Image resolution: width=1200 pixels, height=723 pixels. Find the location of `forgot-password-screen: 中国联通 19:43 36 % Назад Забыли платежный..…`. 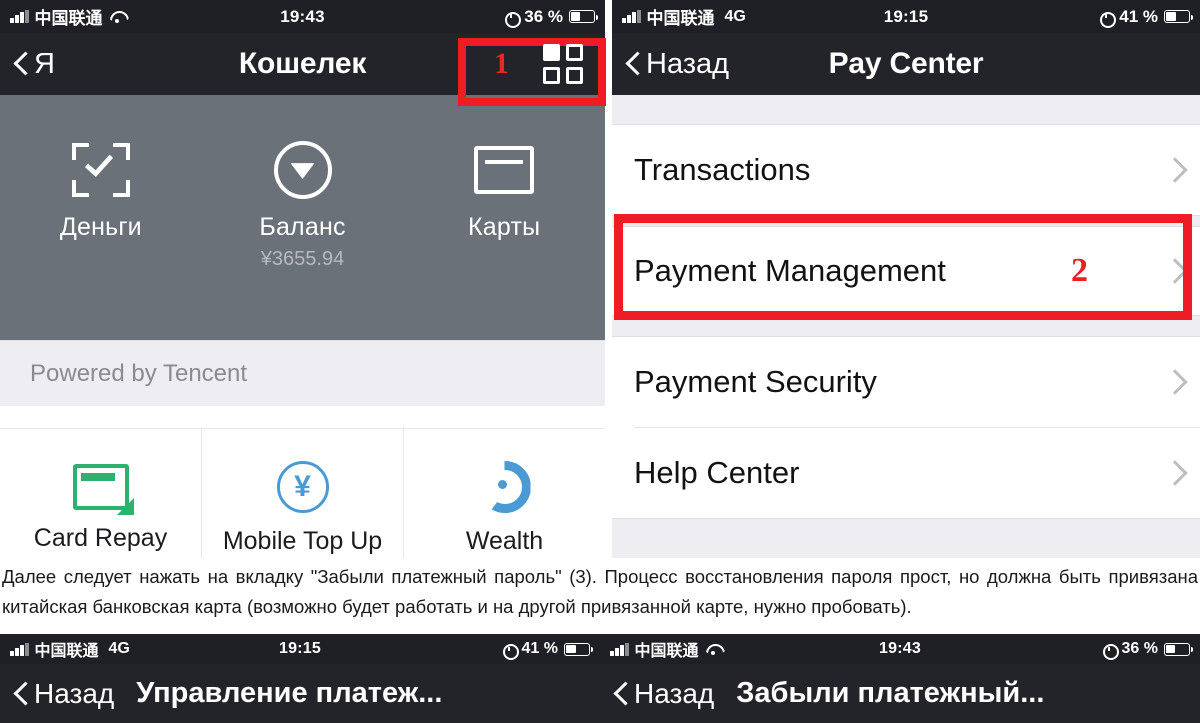

forgot-password-screen: 中国联通 19:43 36 % Назад Забыли платежный..… is located at coordinates (900, 678).